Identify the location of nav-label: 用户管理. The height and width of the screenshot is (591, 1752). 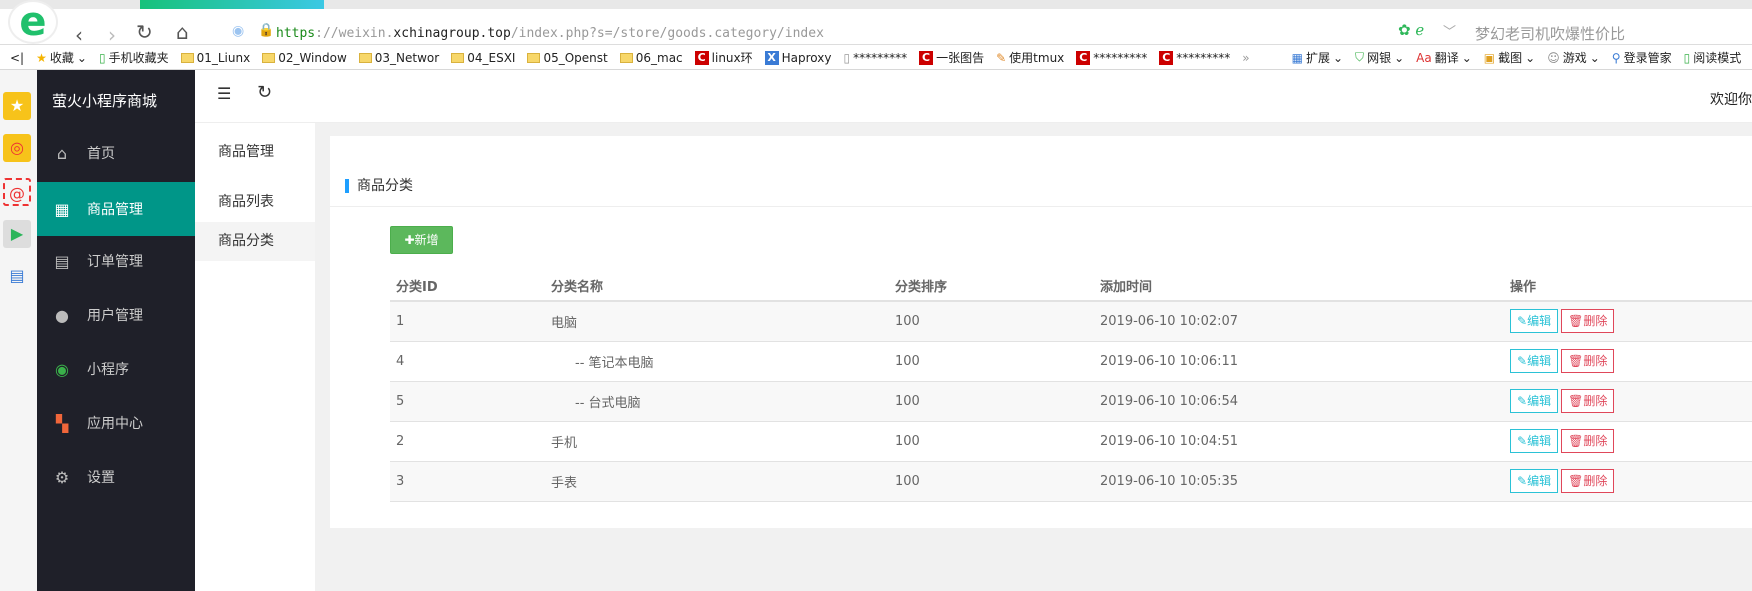
(115, 316).